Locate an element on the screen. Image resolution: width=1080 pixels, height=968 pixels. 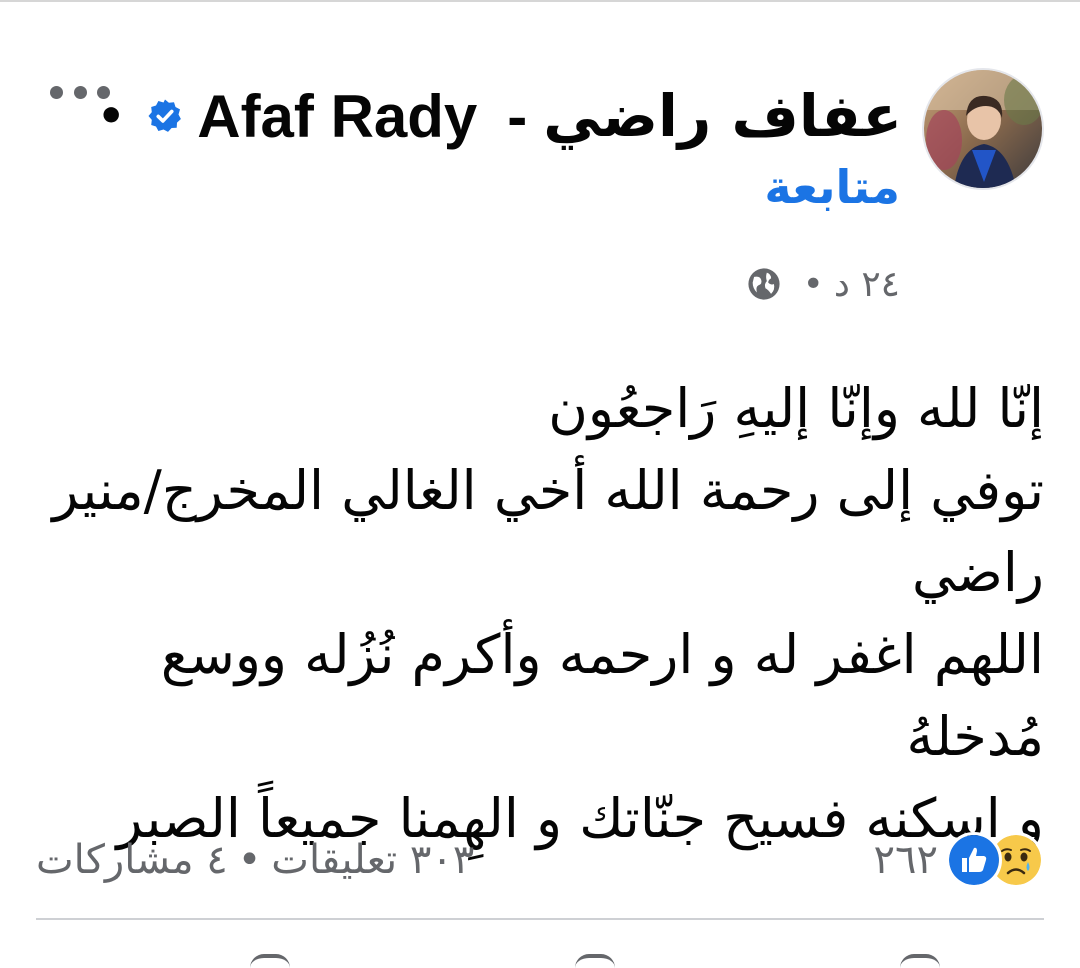
reactions-summary: ٢٦٢ is located at coordinates (959, 860).